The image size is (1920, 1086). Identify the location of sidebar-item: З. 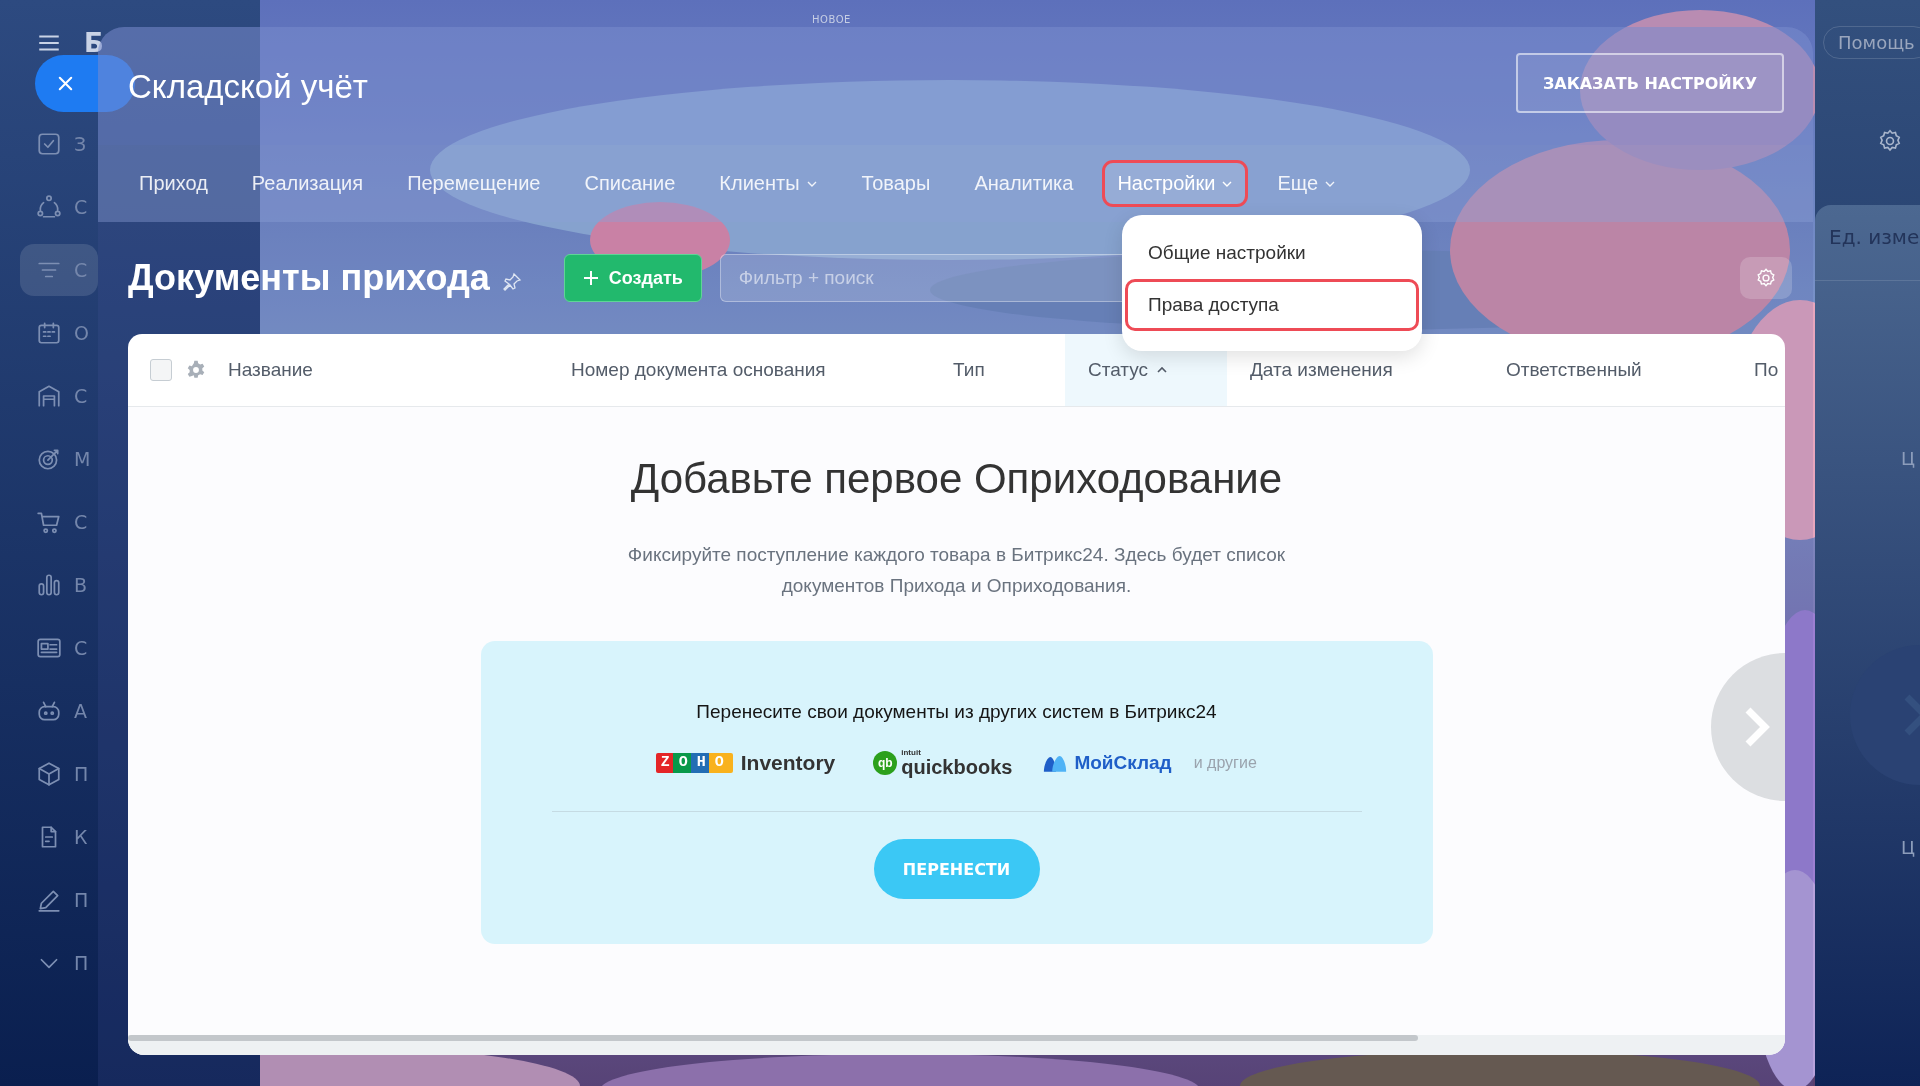
(59, 144).